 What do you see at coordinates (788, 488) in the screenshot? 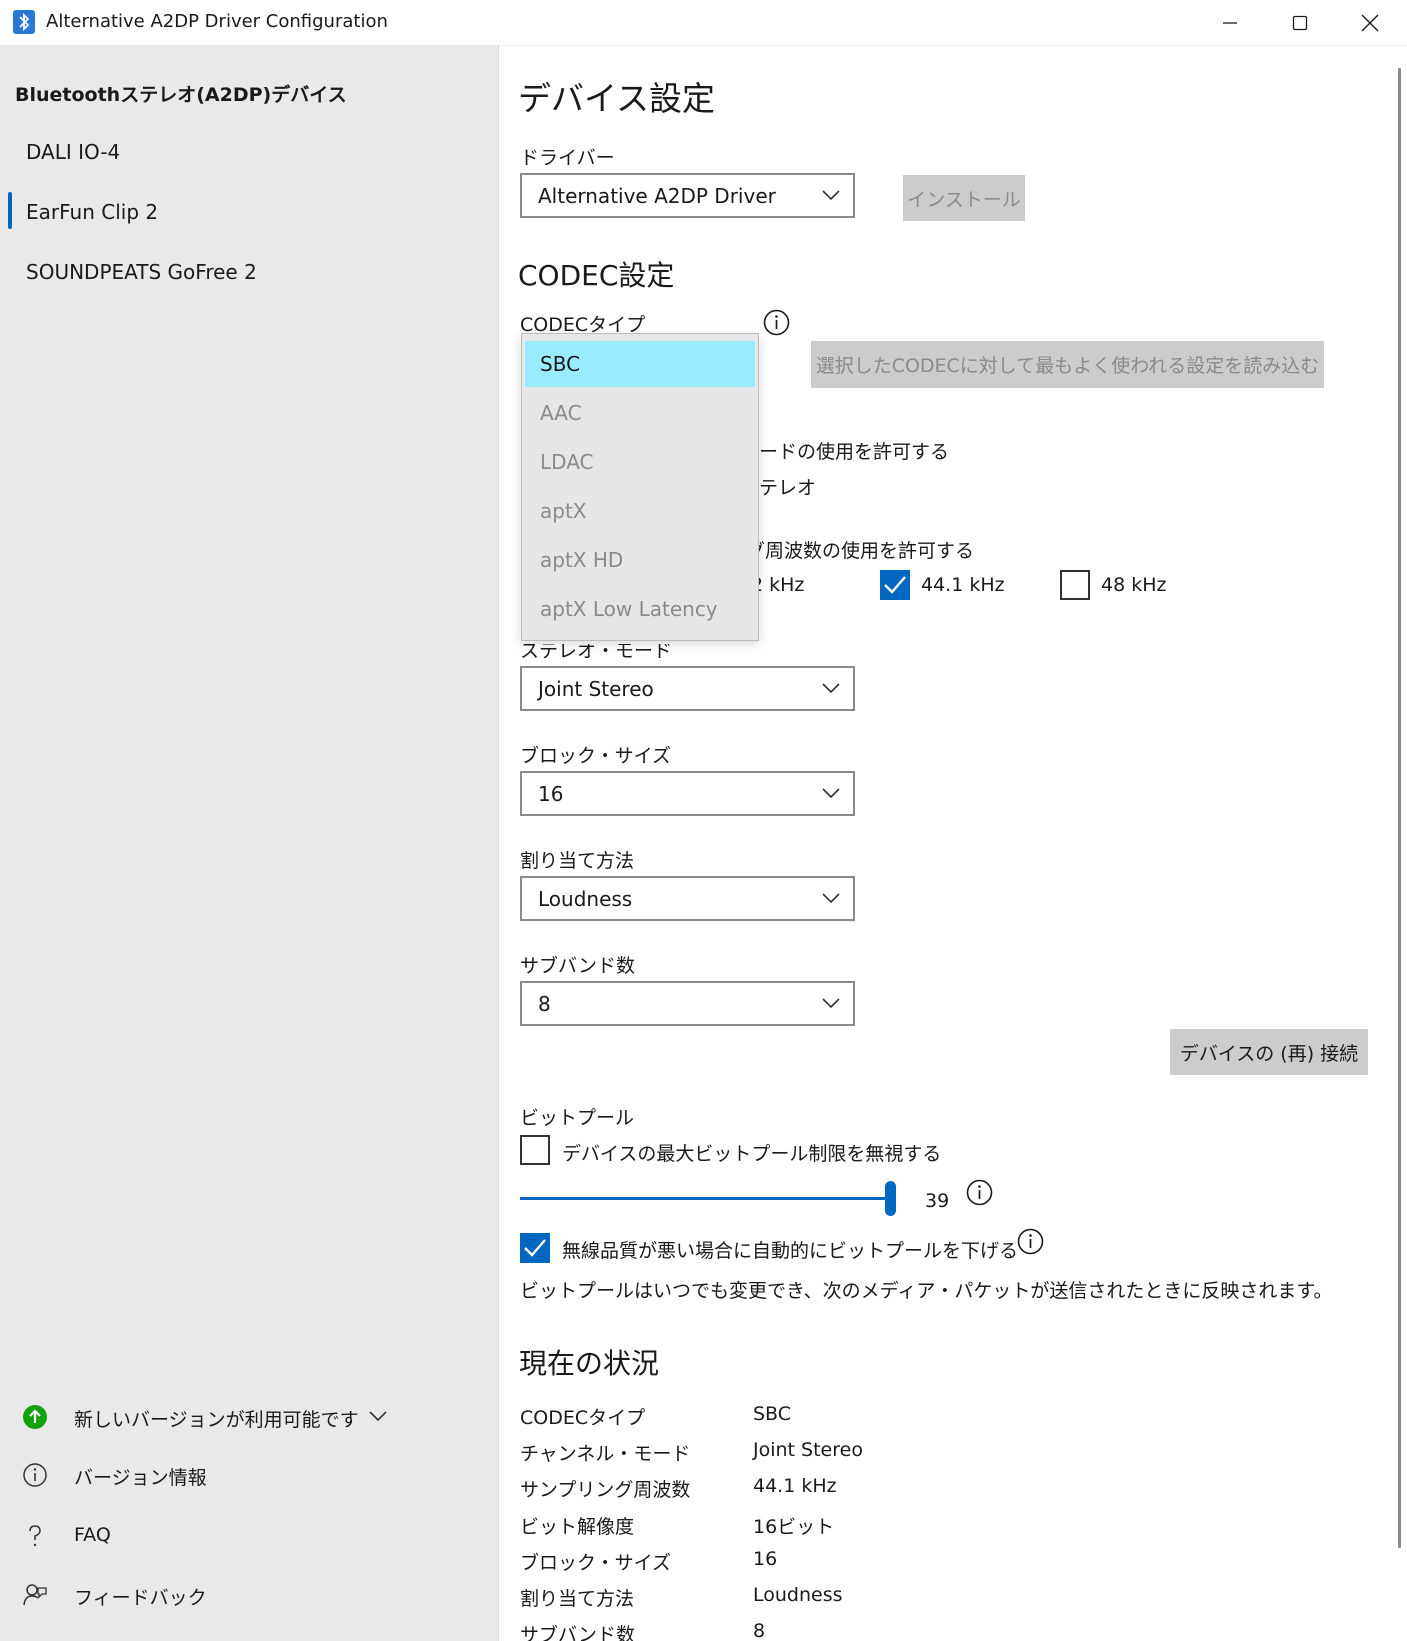
I see `stereo-label-partial: テレオ` at bounding box center [788, 488].